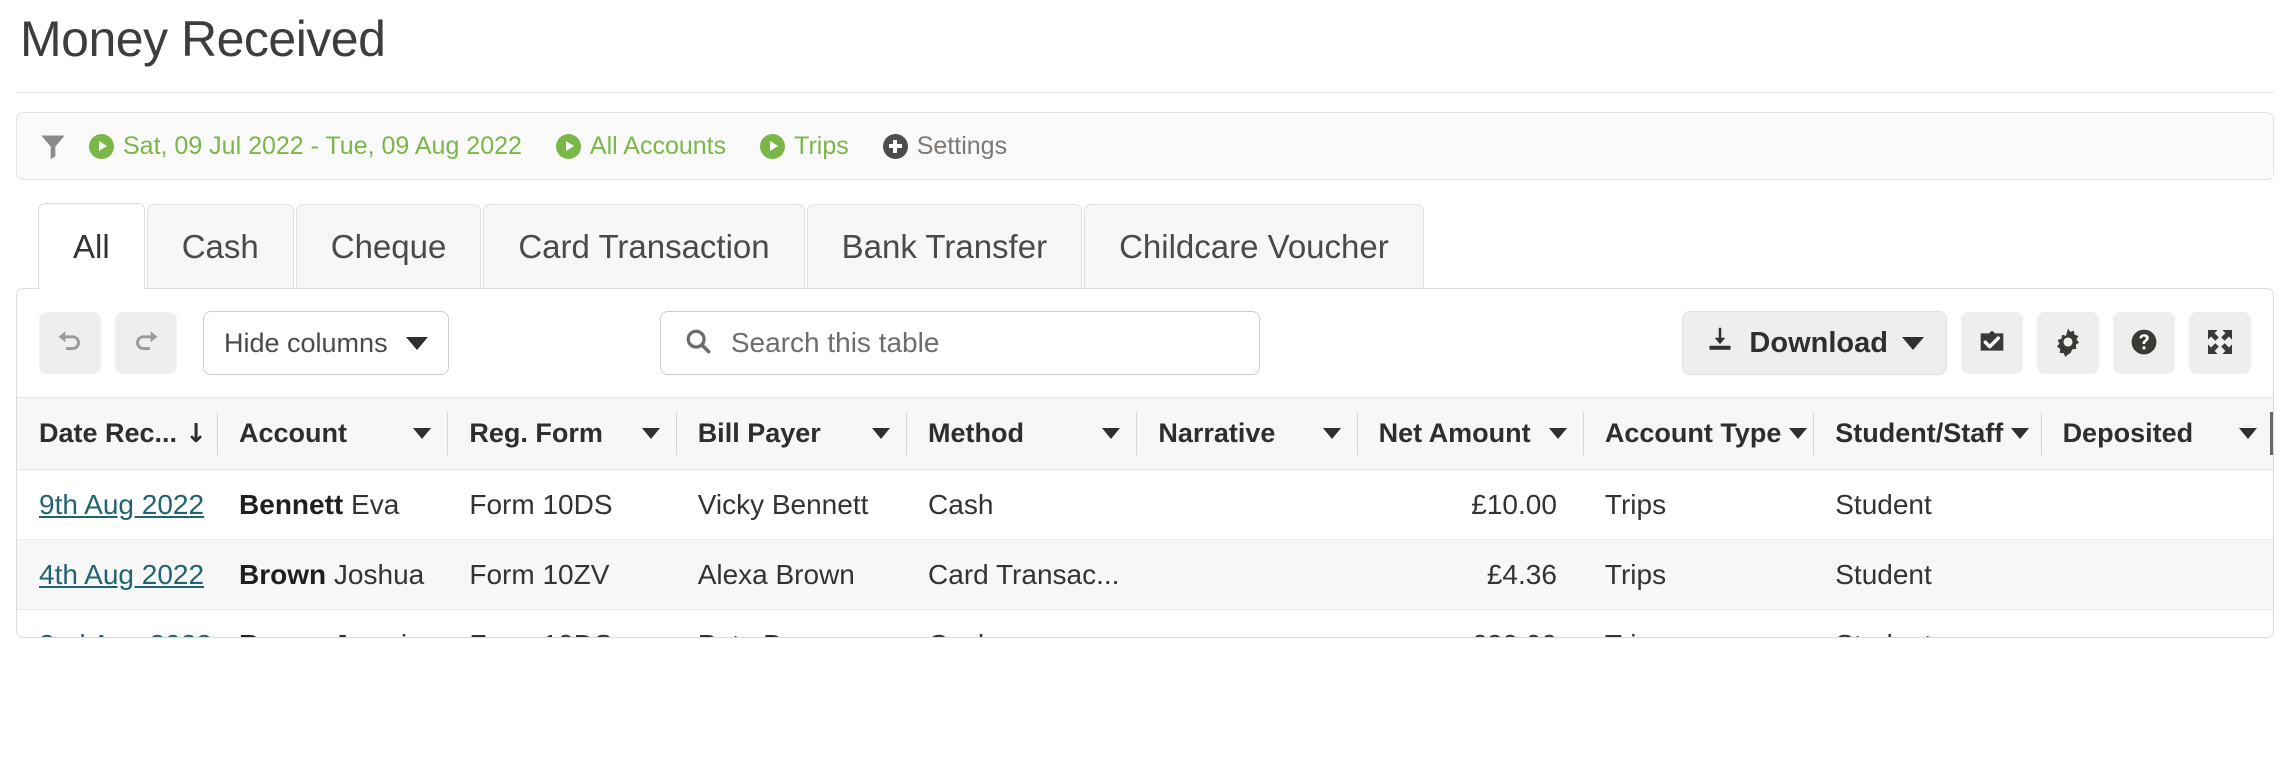  I want to click on search-icon, so click(698, 343).